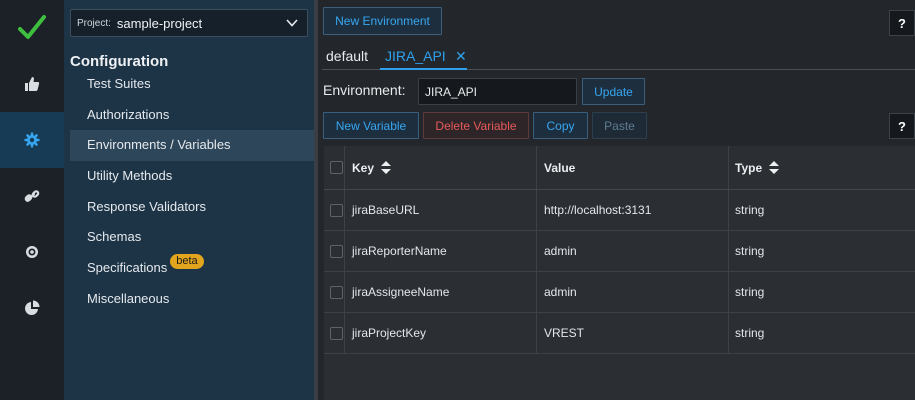  What do you see at coordinates (119, 61) in the screenshot?
I see `section-title: Configuration` at bounding box center [119, 61].